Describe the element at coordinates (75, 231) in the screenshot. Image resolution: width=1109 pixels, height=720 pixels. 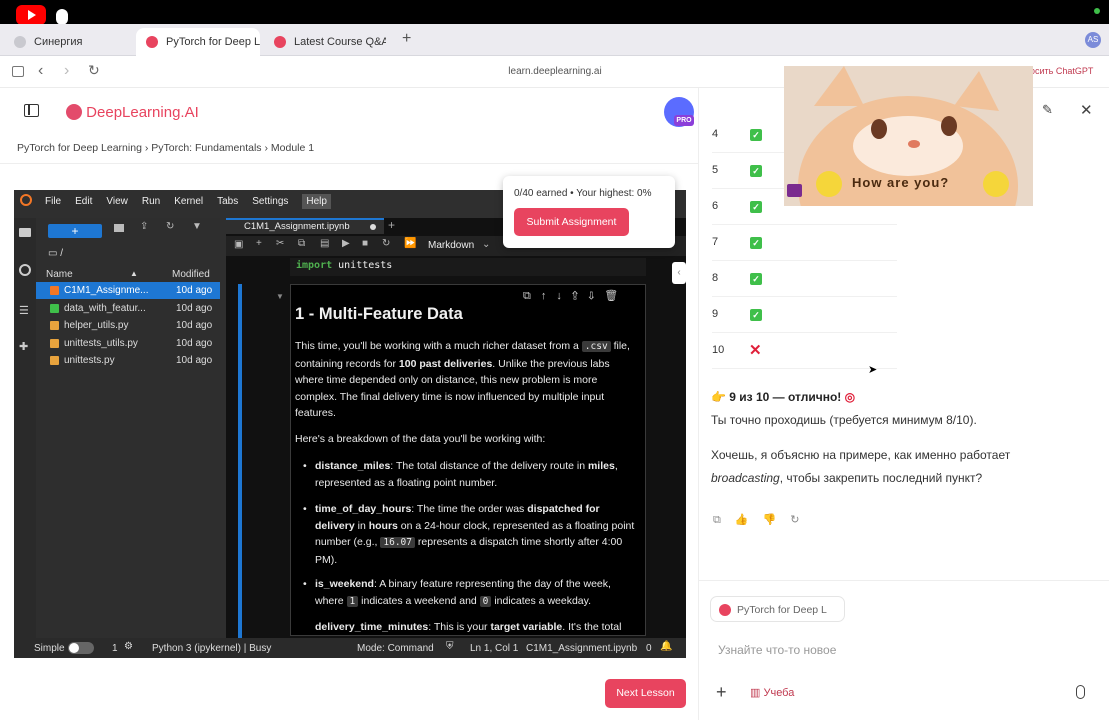
I see `new-launcher-button: +` at that location.